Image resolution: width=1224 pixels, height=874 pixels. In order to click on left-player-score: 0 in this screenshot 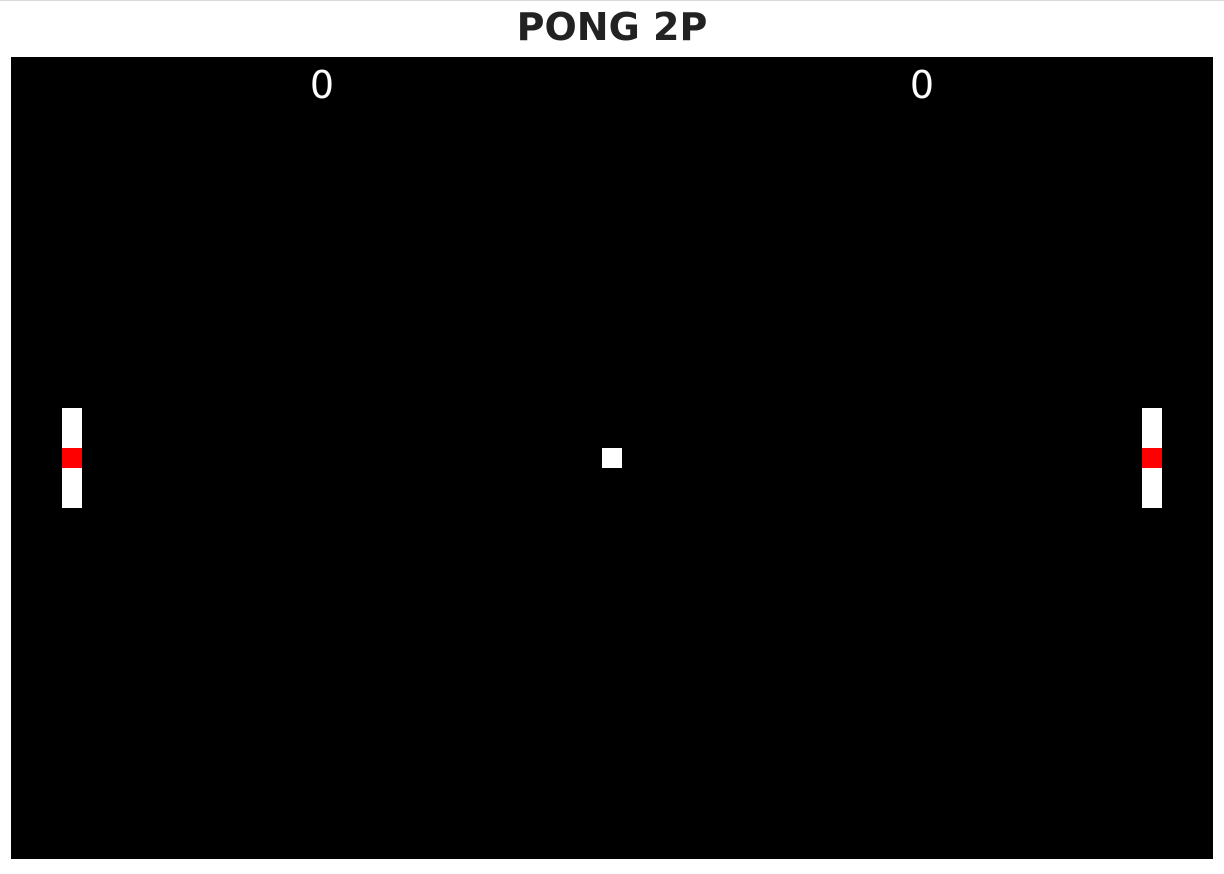, I will do `click(322, 85)`.